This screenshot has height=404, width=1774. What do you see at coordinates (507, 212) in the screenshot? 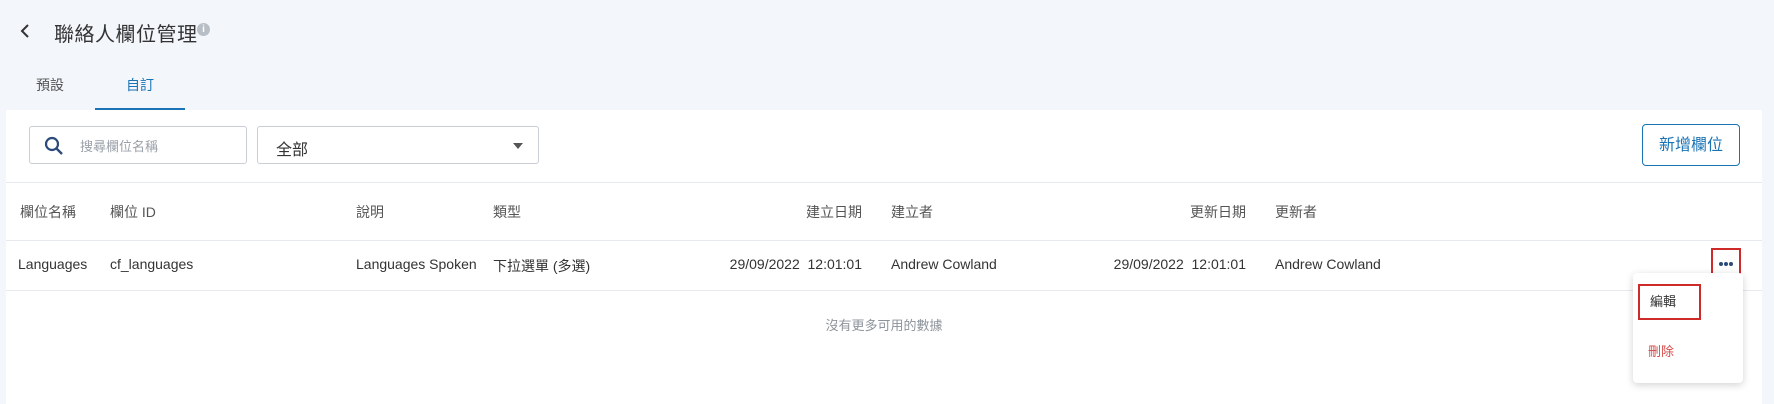
I see `column-header-type: 類型` at bounding box center [507, 212].